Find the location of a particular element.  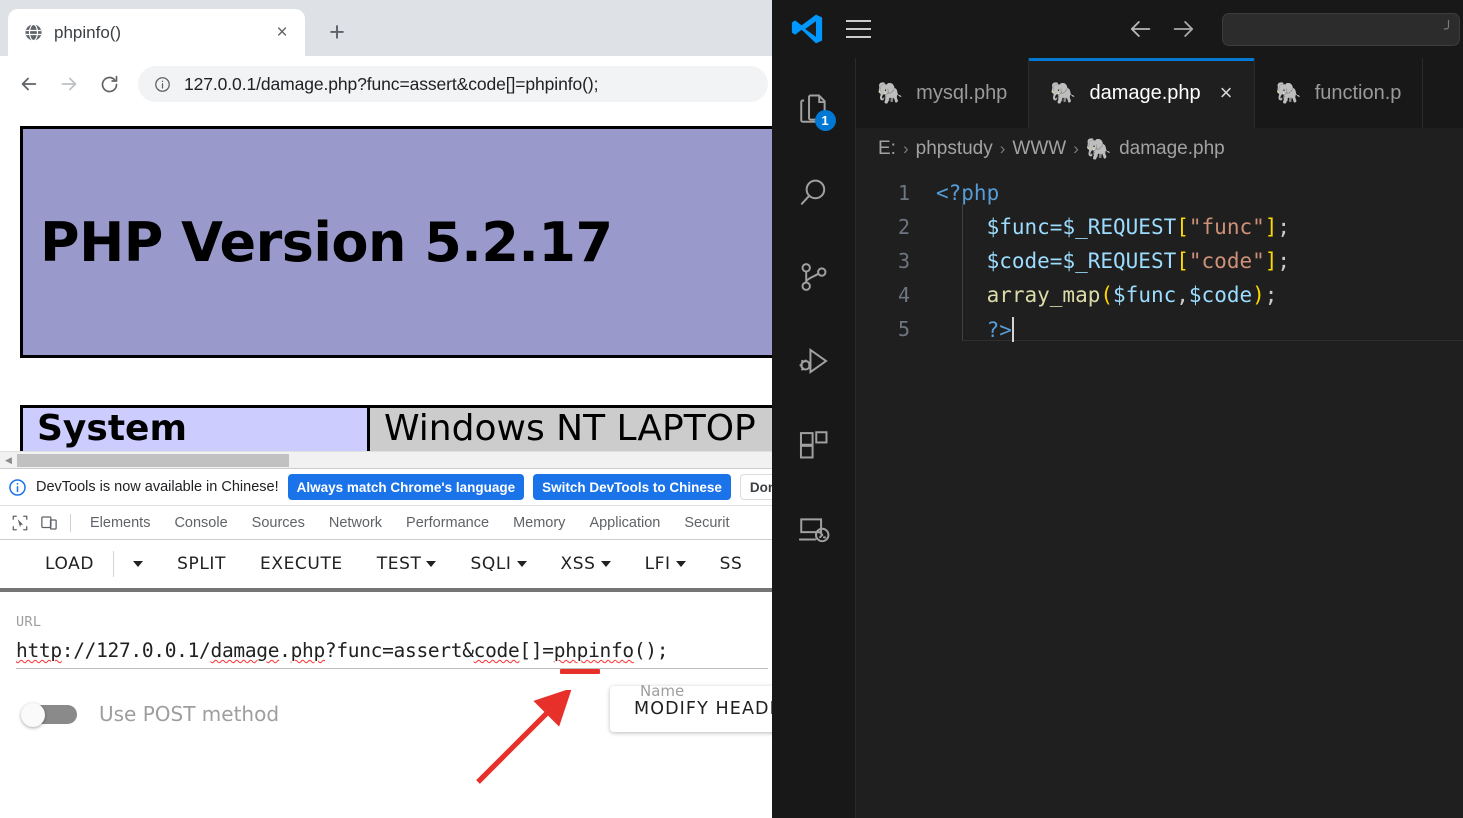

breadcrumb-file: damage.php is located at coordinates (1172, 149).